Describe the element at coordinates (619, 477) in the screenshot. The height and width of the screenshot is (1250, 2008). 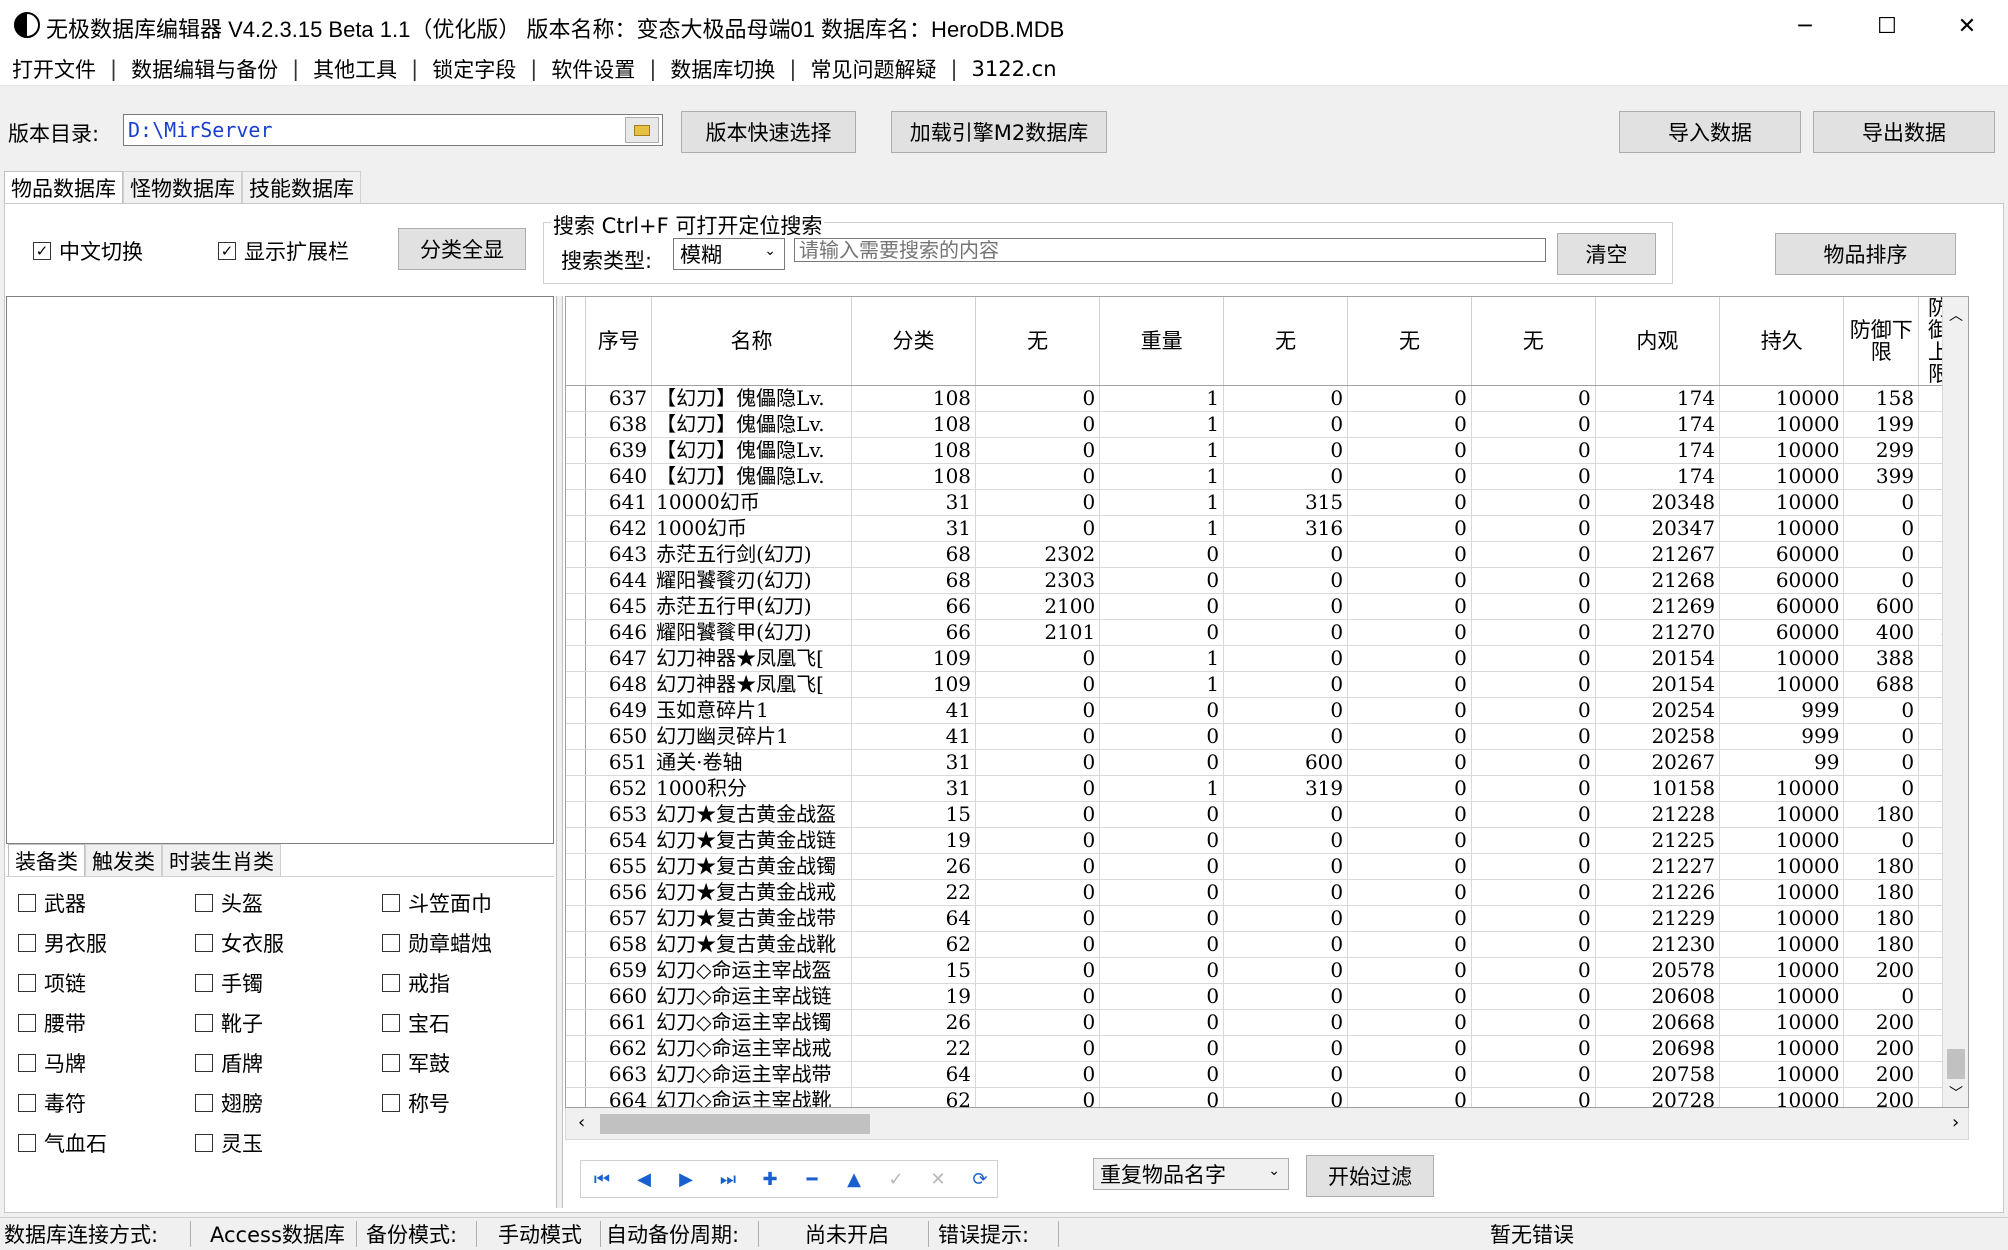
I see `table-cell: 640` at that location.